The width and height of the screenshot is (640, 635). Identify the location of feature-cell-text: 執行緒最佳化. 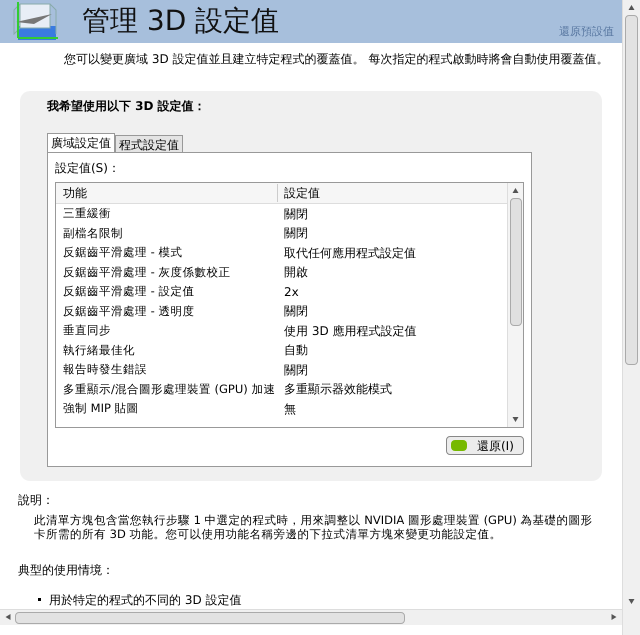
(99, 350).